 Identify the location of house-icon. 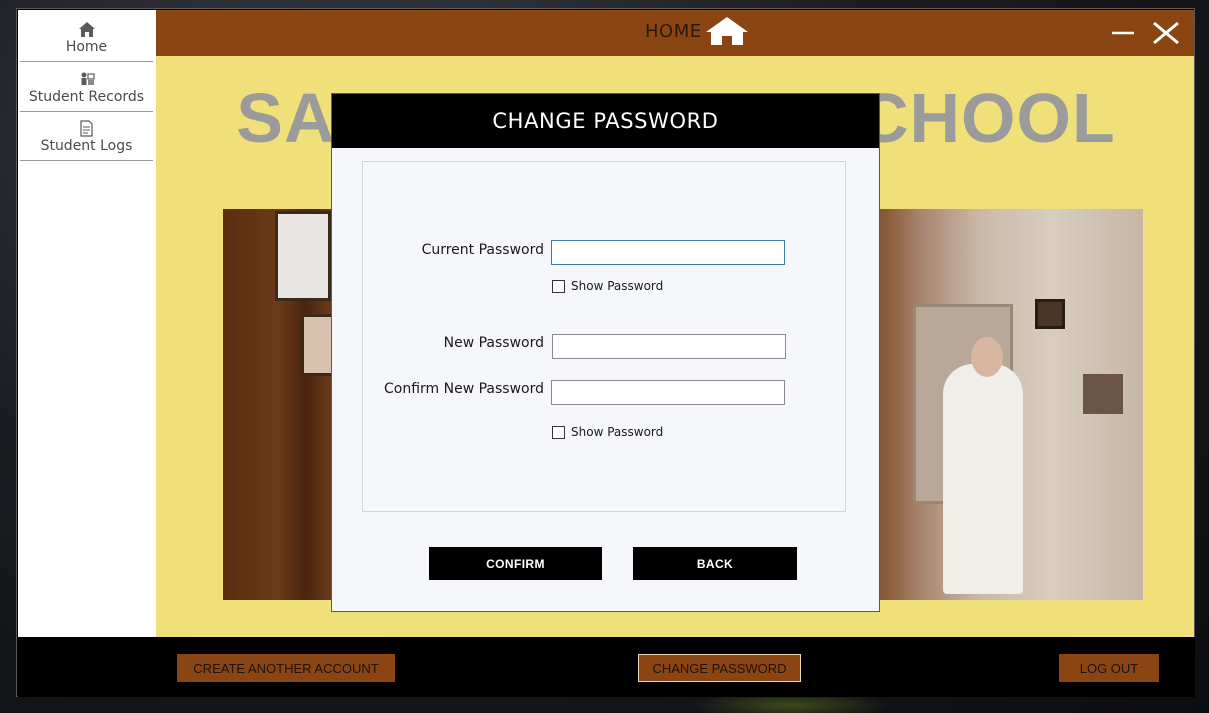
(727, 33).